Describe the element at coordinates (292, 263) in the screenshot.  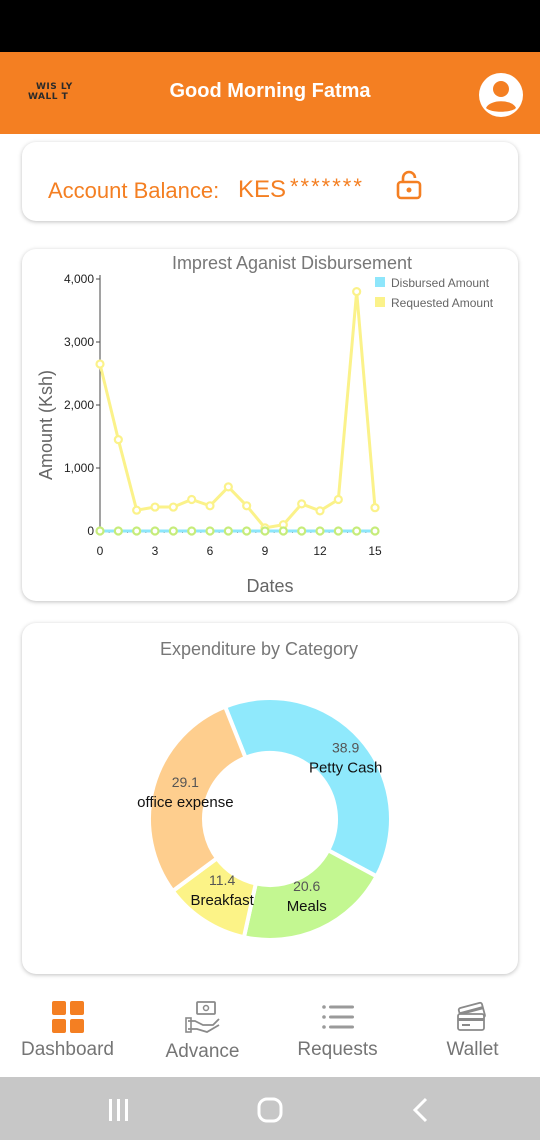
I see `chart-title: Imprest Aganist Disbursement` at that location.